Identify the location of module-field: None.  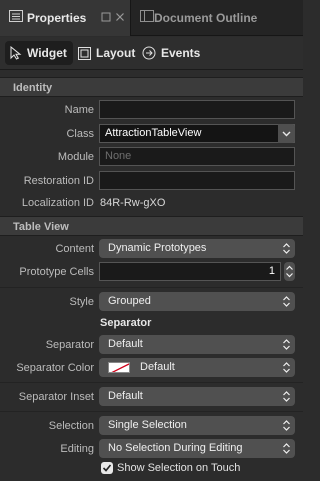
(197, 156).